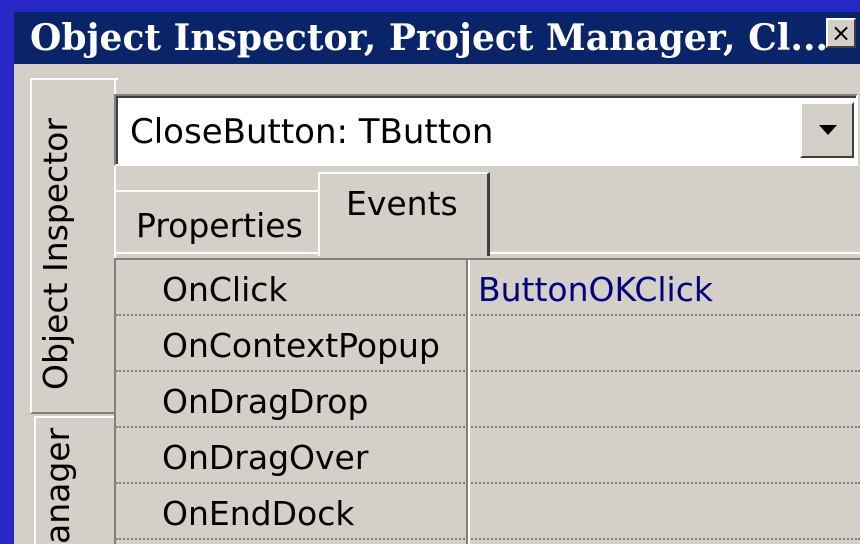  Describe the element at coordinates (258, 513) in the screenshot. I see `event-name: OnEndDock` at that location.